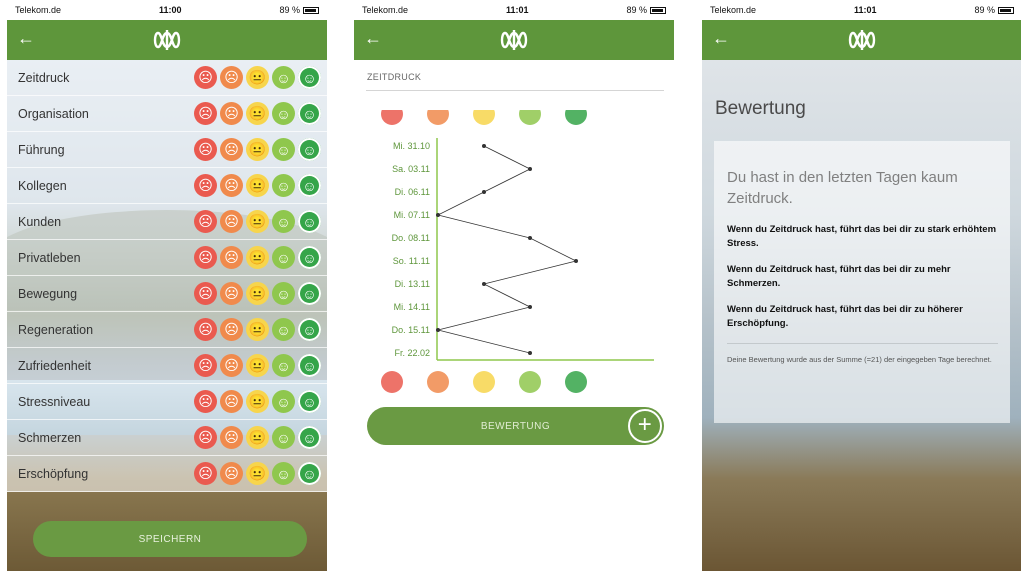 Image resolution: width=1021 pixels, height=571 pixels. What do you see at coordinates (48, 293) in the screenshot?
I see `category-label: Bewegung` at bounding box center [48, 293].